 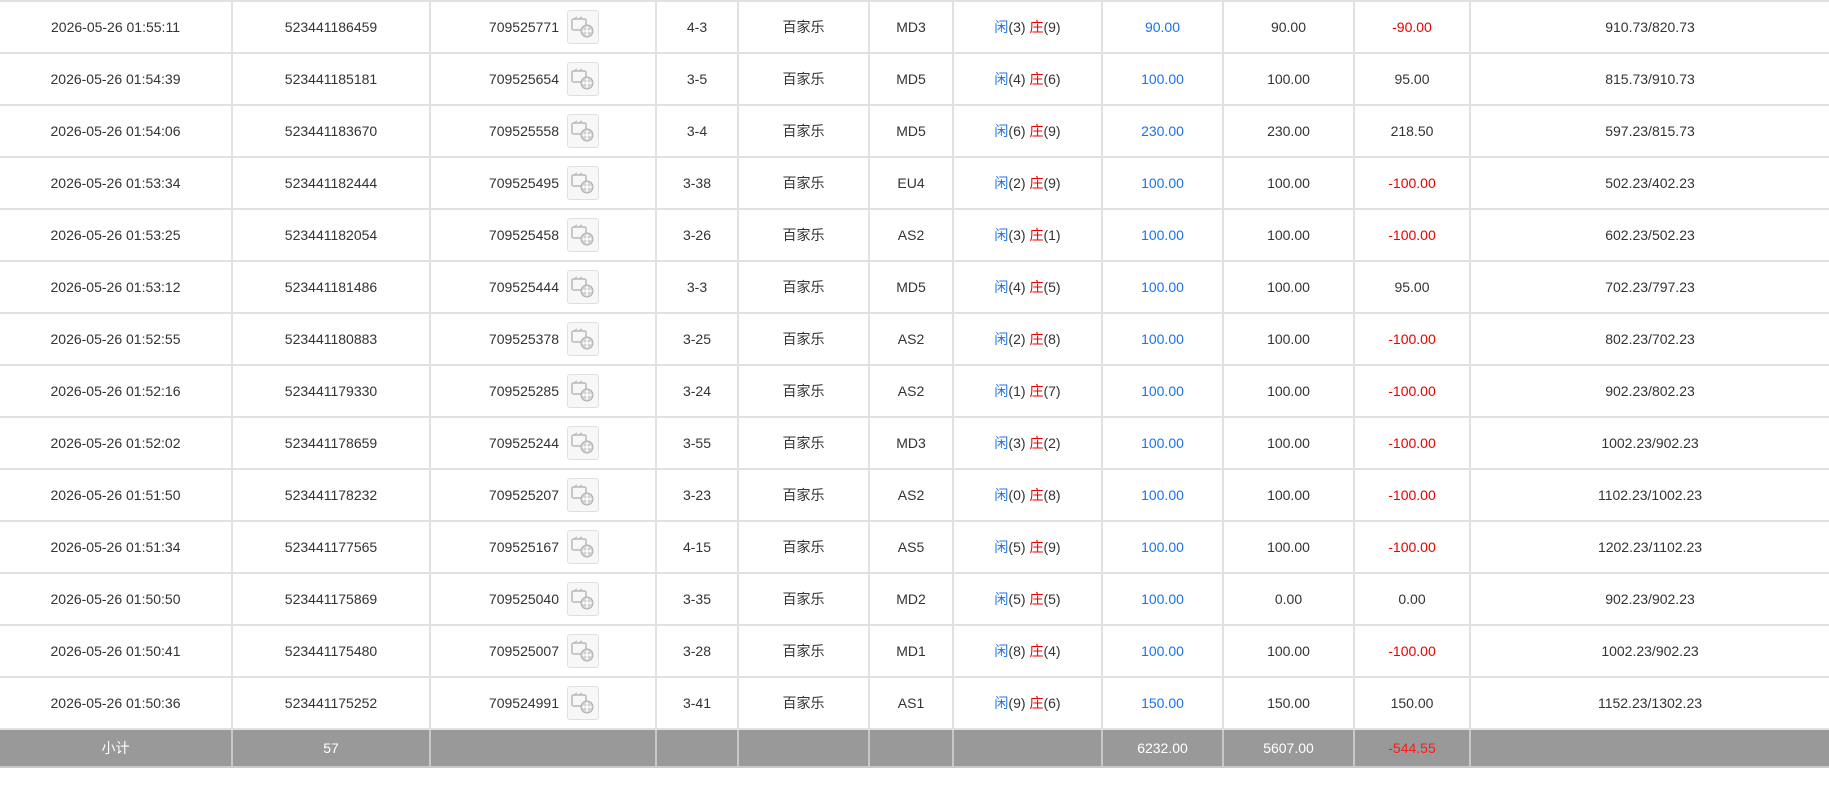 What do you see at coordinates (1162, 748) in the screenshot?
I see `subtotal-bet: 6232.00` at bounding box center [1162, 748].